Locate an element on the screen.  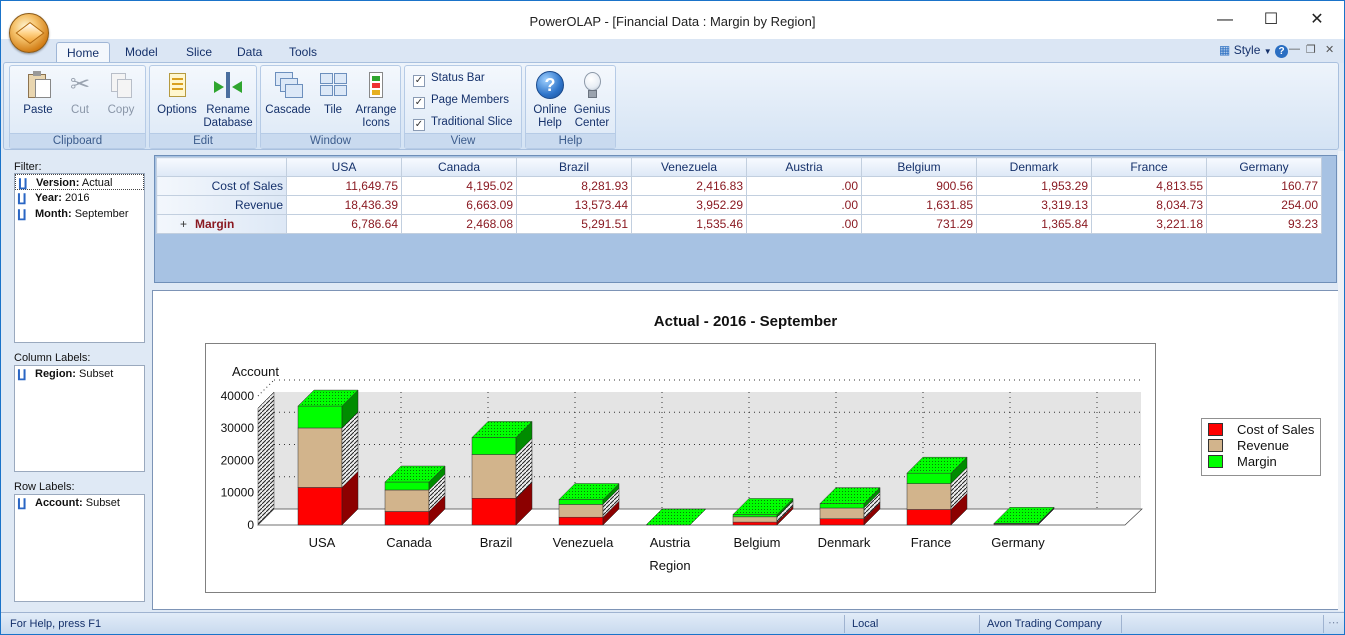
resize-grip-icon: ⋯ is located at coordinates (1333, 623).